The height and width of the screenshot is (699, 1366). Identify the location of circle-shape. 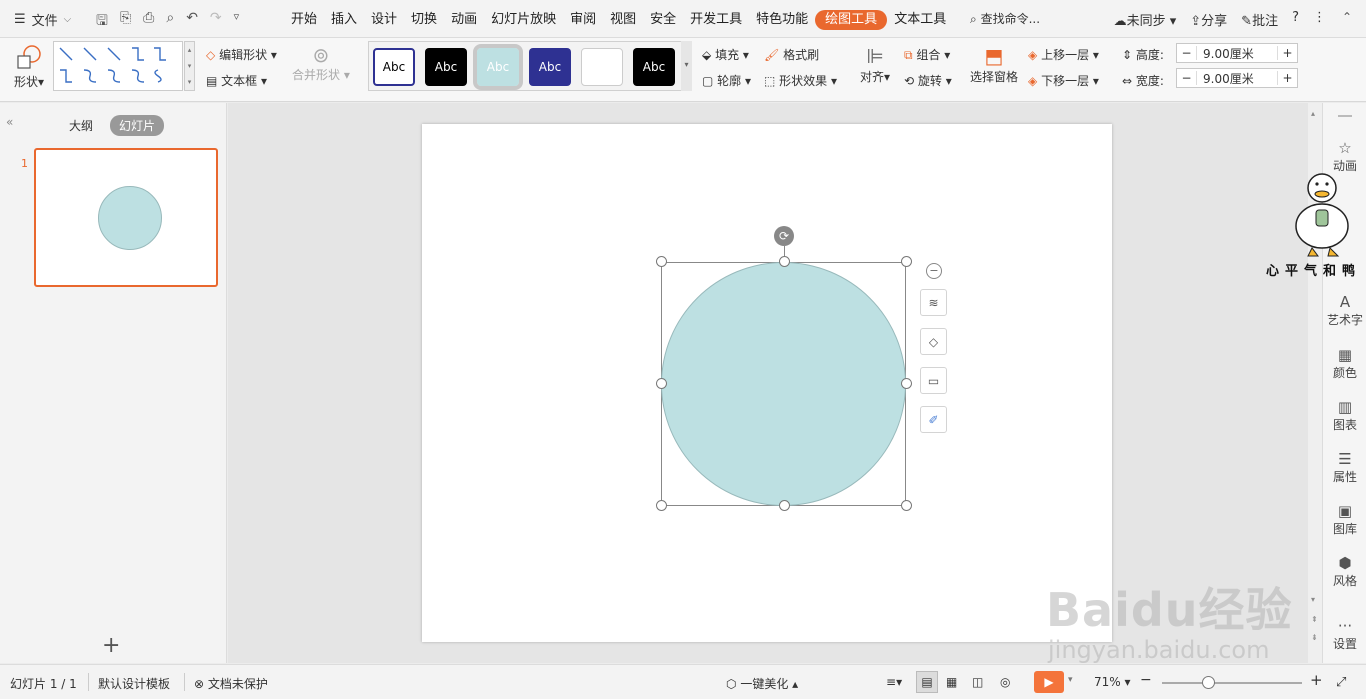
(783, 384).